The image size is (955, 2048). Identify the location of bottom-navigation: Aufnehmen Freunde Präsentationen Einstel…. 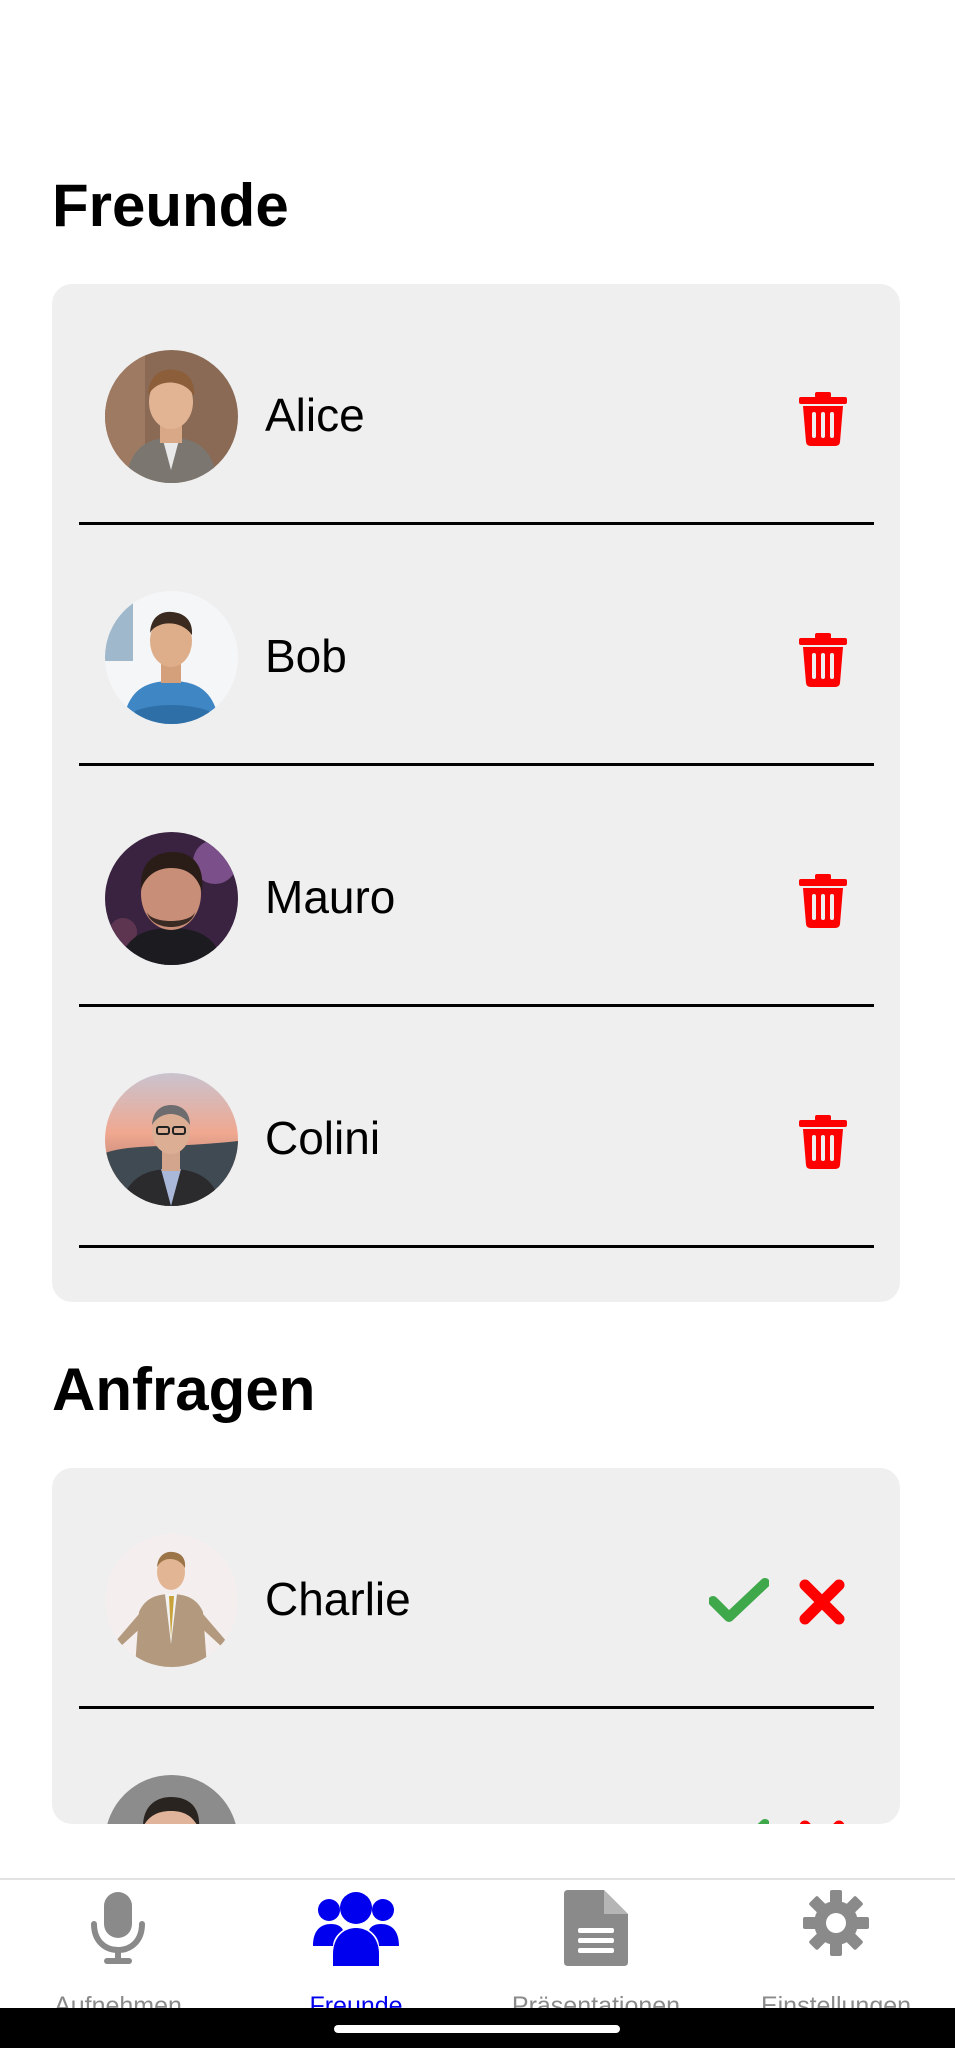
(477, 1948).